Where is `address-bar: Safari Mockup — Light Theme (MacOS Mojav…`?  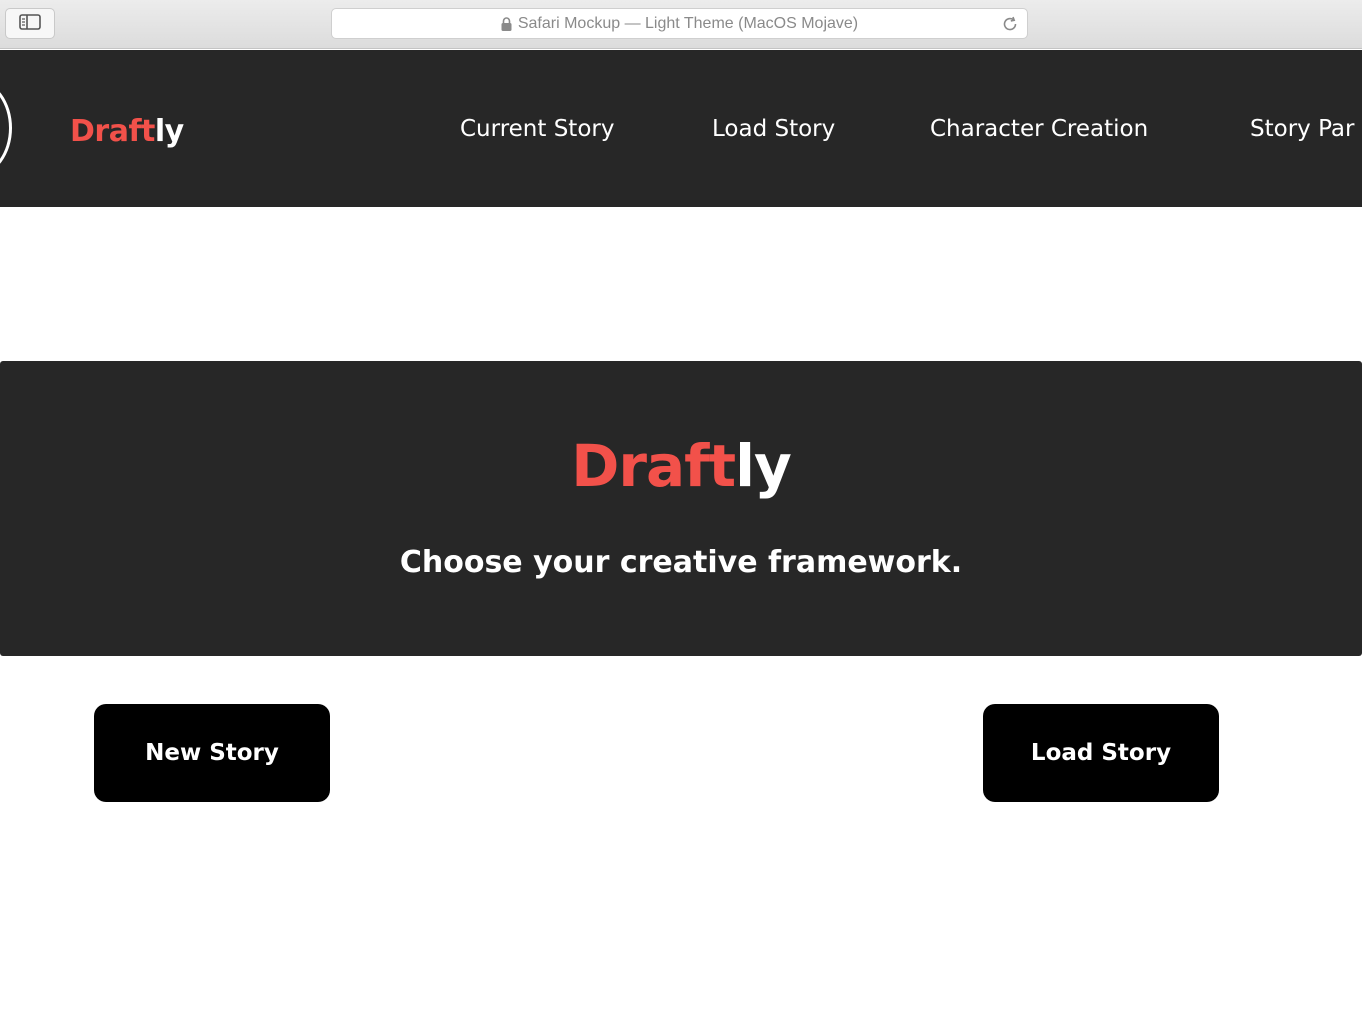 address-bar: Safari Mockup — Light Theme (MacOS Mojav… is located at coordinates (679, 23).